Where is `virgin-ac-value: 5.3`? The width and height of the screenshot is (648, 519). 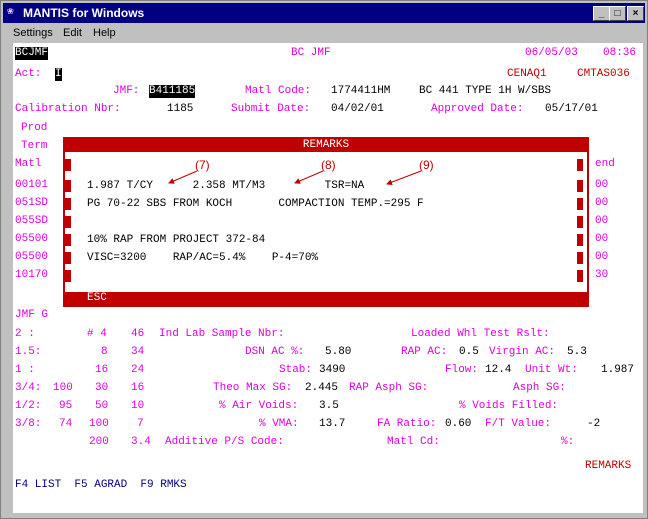
virgin-ac-value: 5.3 is located at coordinates (577, 352).